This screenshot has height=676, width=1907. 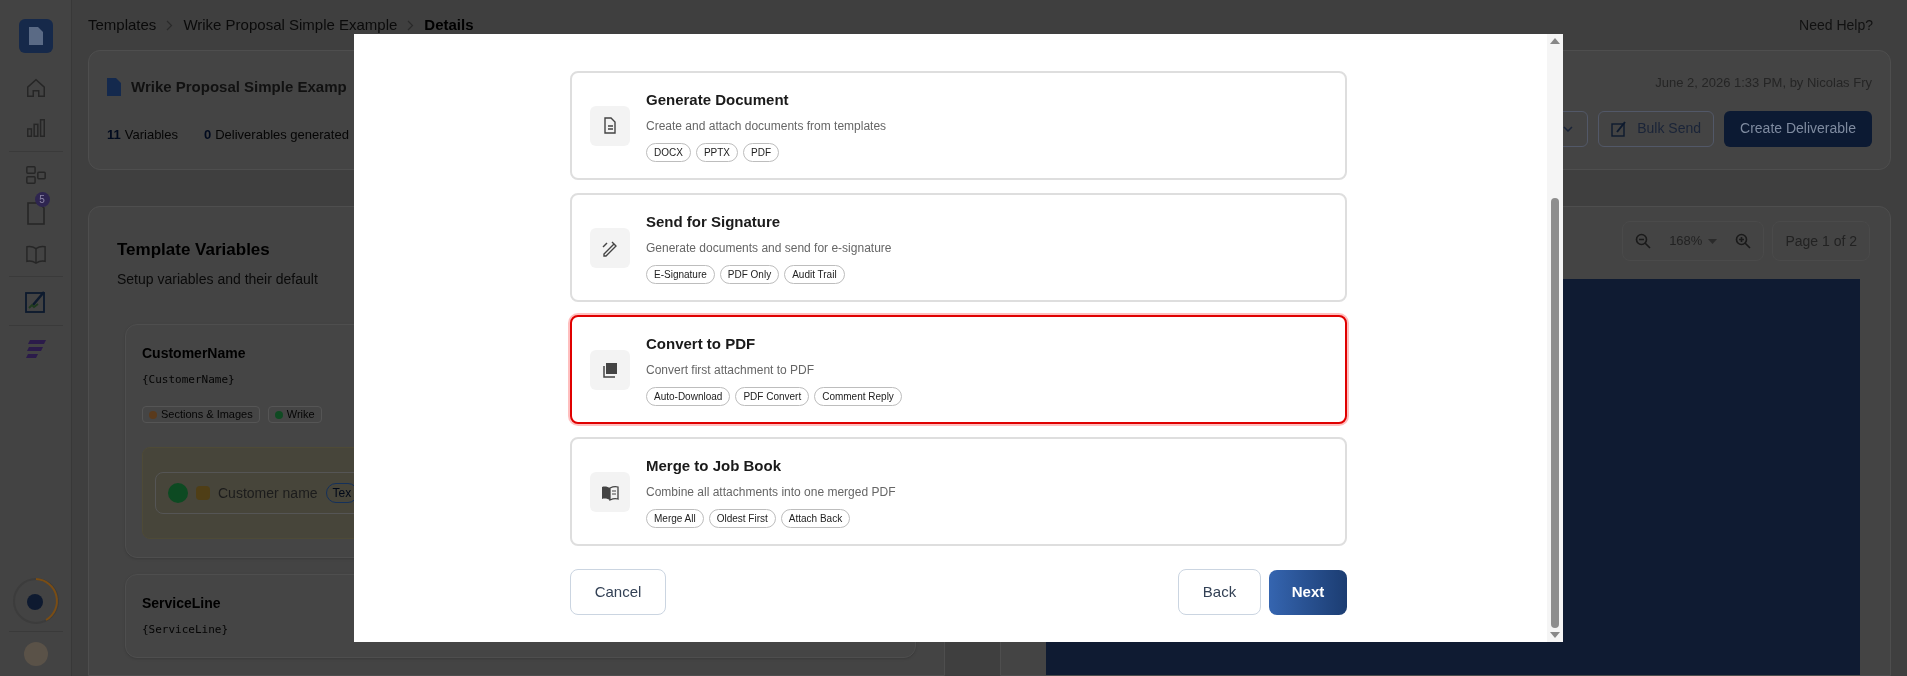 What do you see at coordinates (35, 601) in the screenshot?
I see `progress-ring-icon` at bounding box center [35, 601].